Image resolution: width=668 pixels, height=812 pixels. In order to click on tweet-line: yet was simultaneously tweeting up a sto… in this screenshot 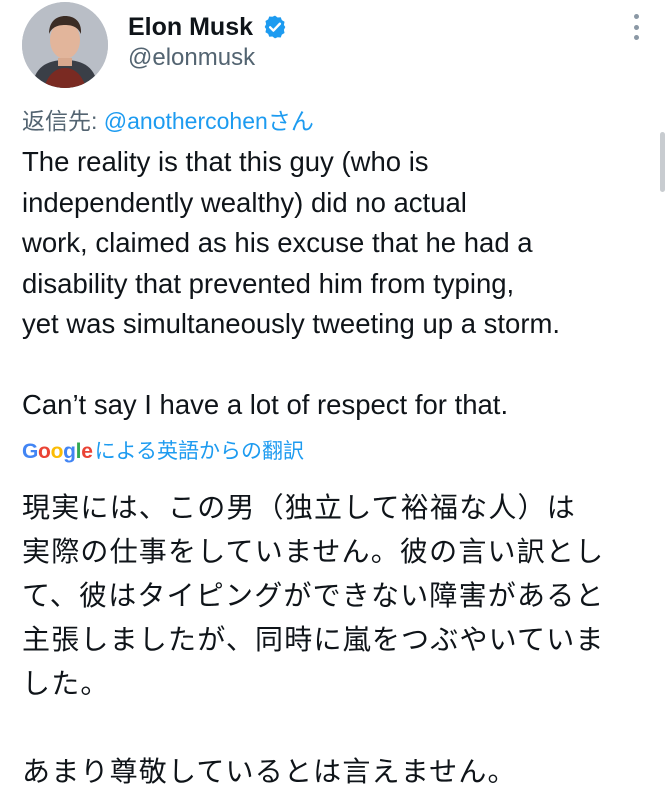, I will do `click(291, 323)`.